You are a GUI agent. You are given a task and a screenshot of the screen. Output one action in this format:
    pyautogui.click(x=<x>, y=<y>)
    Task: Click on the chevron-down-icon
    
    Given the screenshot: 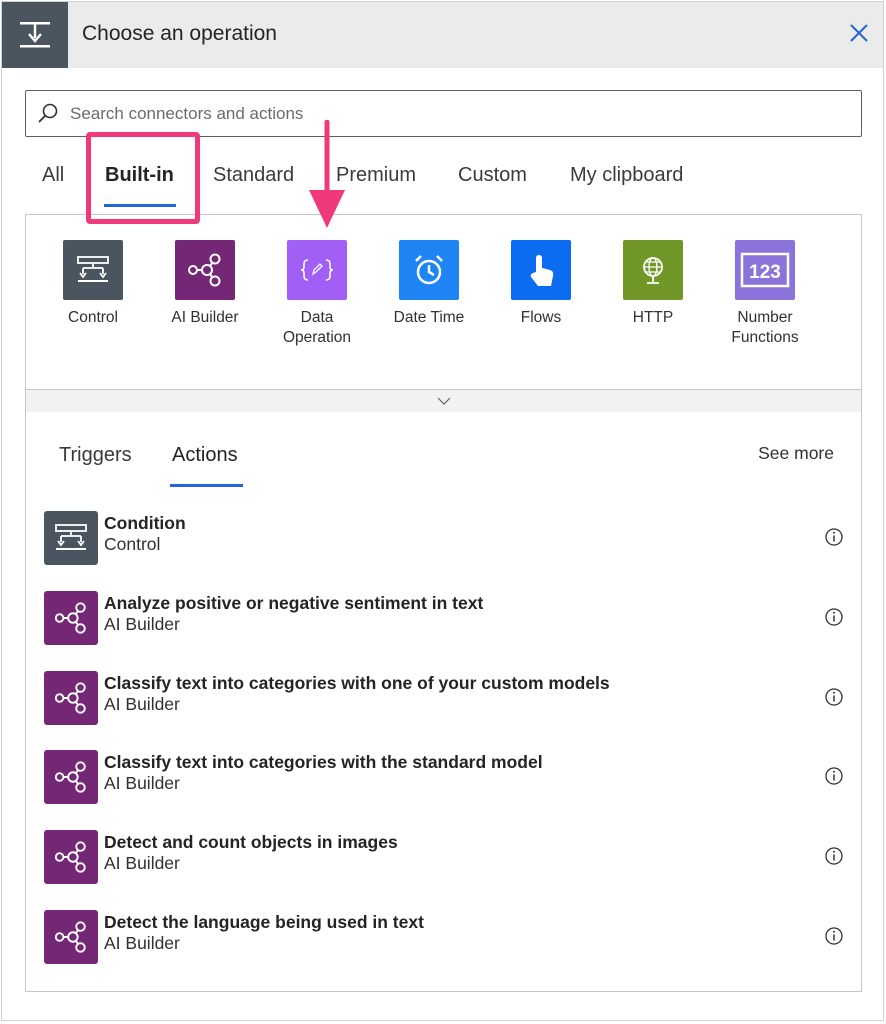 What is the action you would take?
    pyautogui.click(x=443, y=401)
    